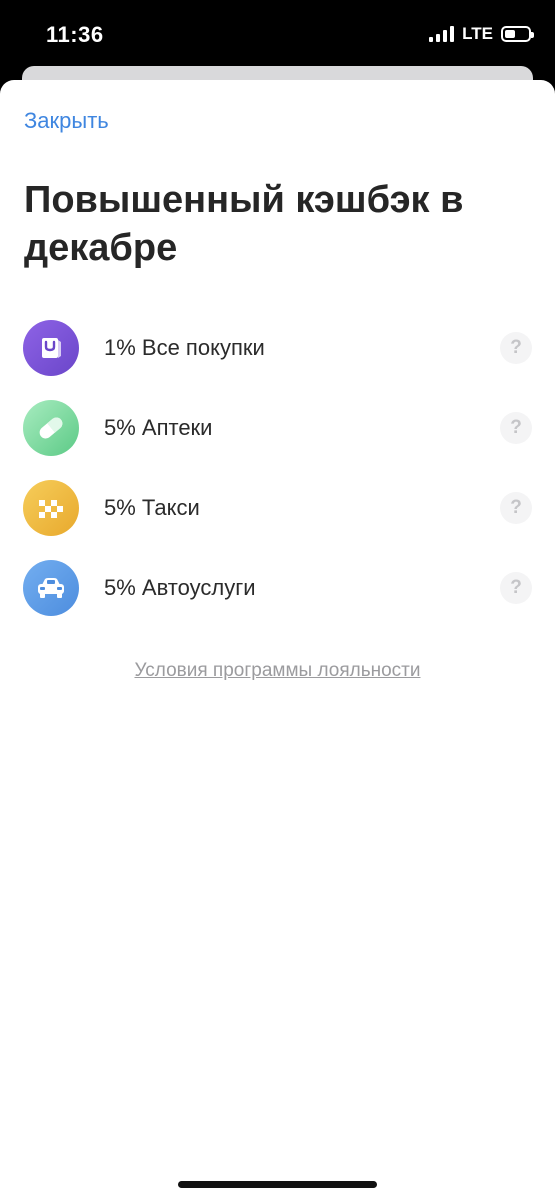  Describe the element at coordinates (517, 34) in the screenshot. I see `battery-icon` at that location.